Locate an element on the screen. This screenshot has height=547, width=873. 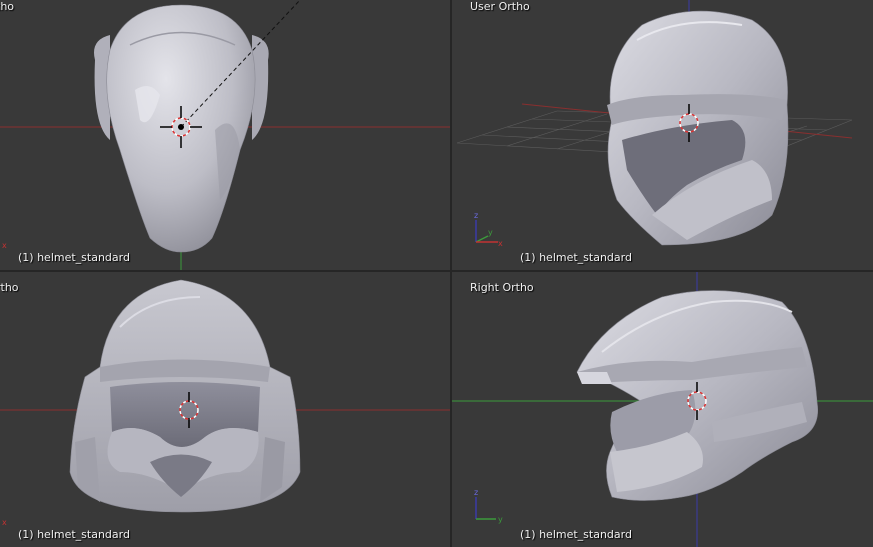
viewport-title: Right Ortho is located at coordinates (502, 287).